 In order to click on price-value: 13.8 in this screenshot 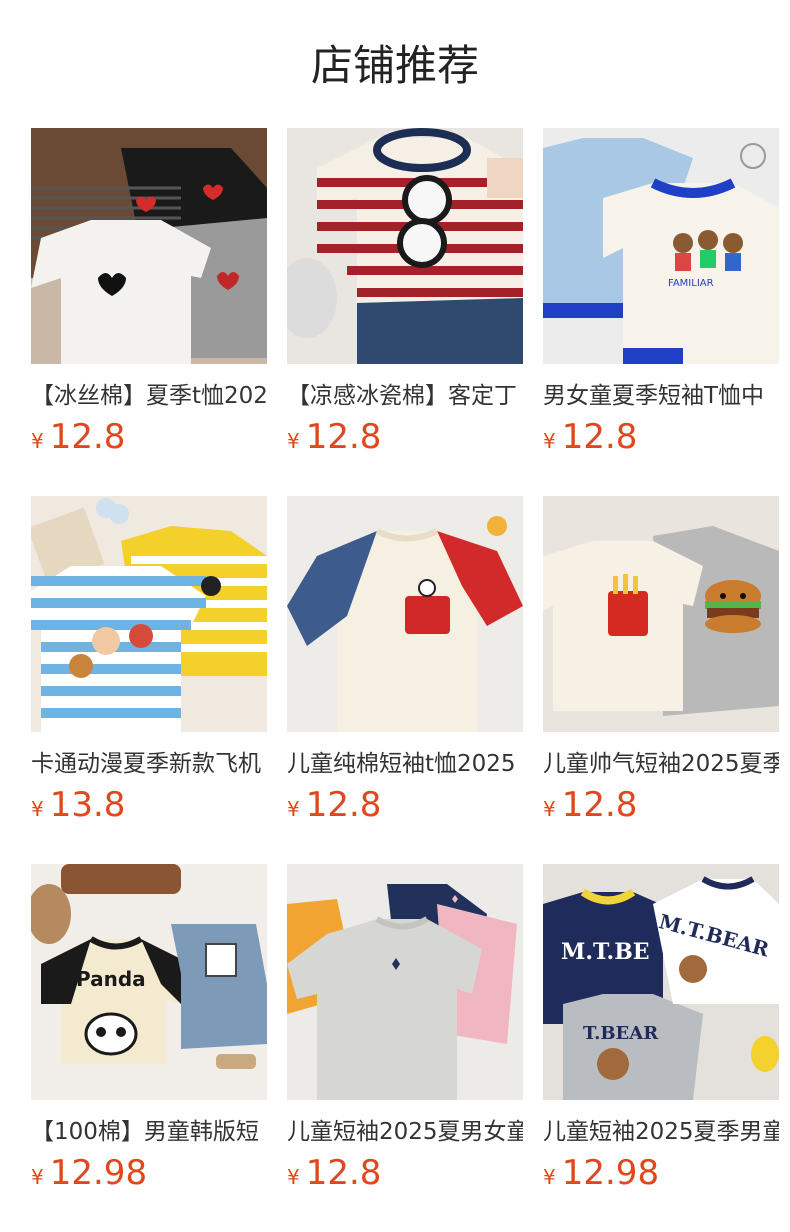, I will do `click(87, 805)`.